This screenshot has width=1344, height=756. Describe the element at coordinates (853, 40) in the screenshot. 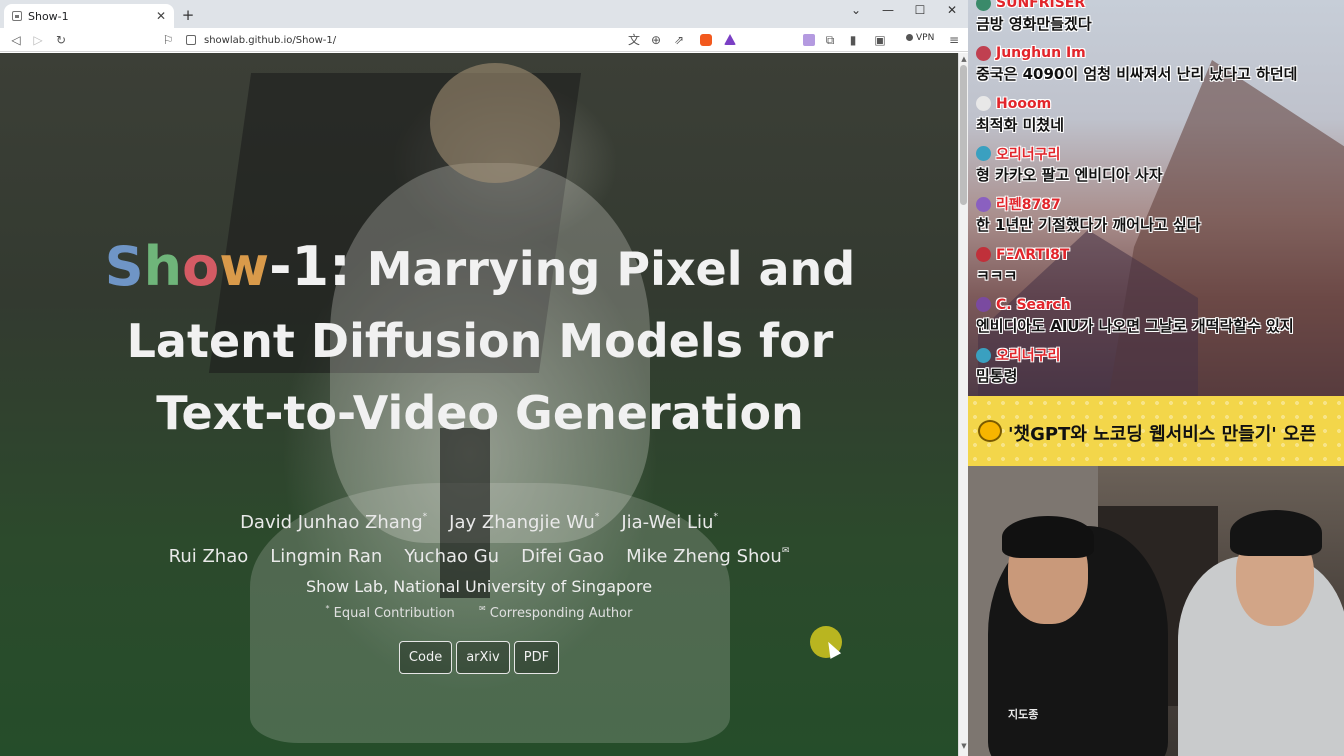

I see `sidebar-icon: ▮` at that location.